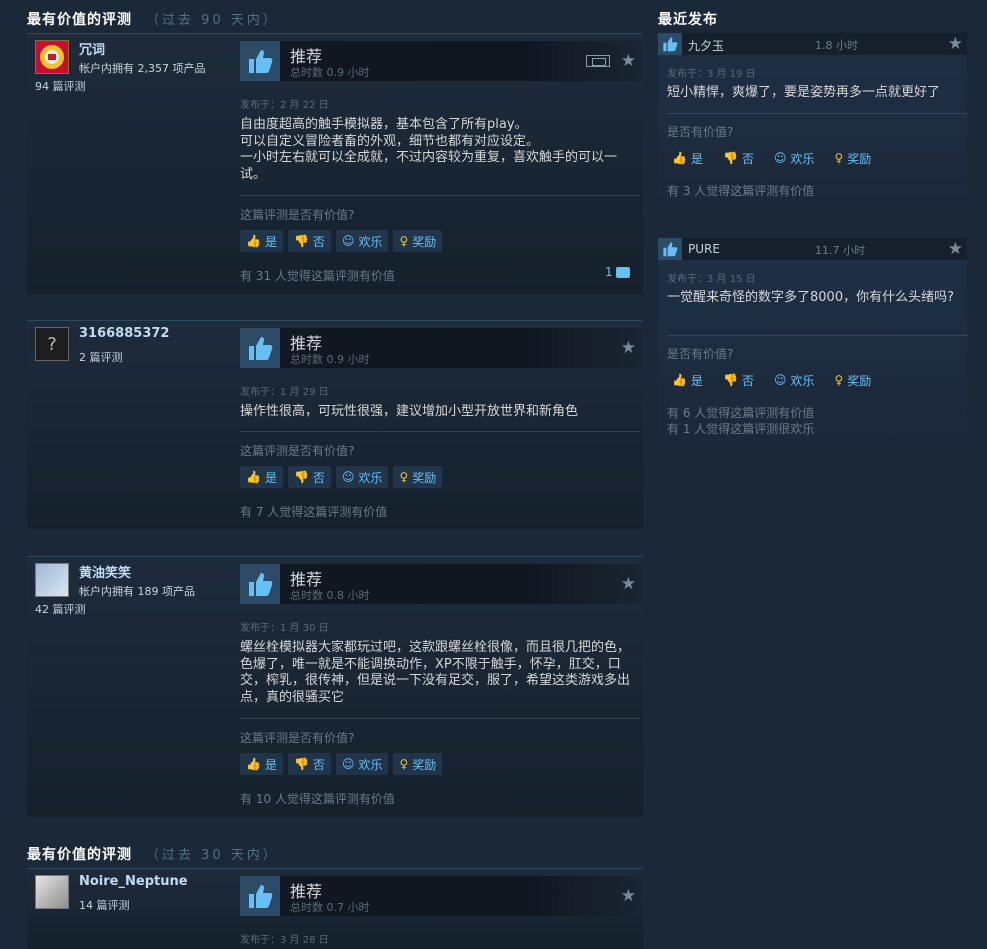 This screenshot has height=949, width=987. What do you see at coordinates (704, 249) in the screenshot?
I see `username: PURE` at bounding box center [704, 249].